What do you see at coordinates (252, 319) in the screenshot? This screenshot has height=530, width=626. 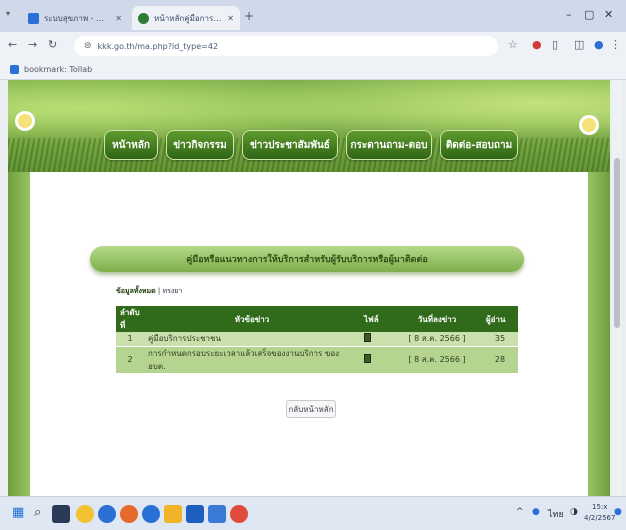 I see `column-header: หัวข้อข่าว` at bounding box center [252, 319].